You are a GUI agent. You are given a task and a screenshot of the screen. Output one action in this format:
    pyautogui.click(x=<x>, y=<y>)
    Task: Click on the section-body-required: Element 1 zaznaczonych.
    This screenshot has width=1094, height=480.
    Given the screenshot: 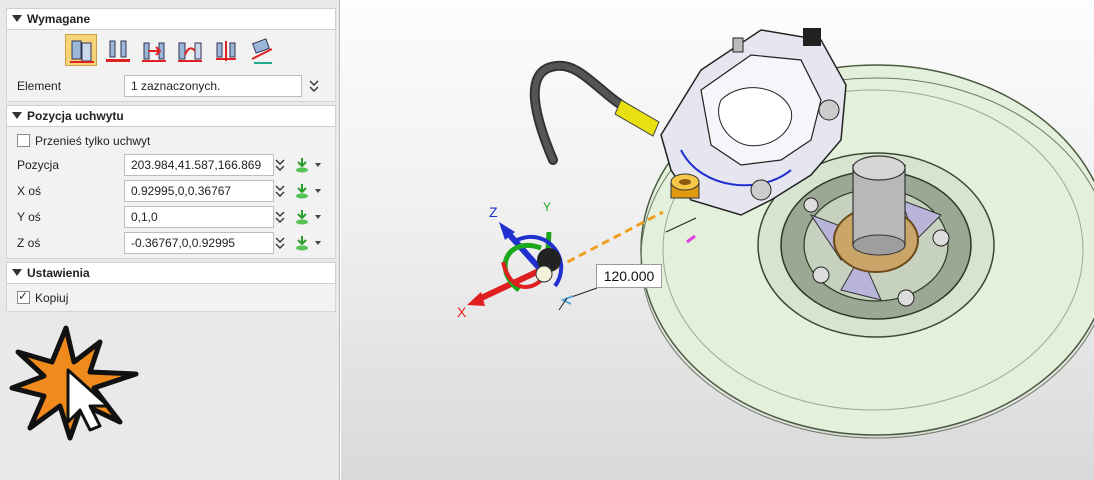 What is the action you would take?
    pyautogui.click(x=171, y=66)
    